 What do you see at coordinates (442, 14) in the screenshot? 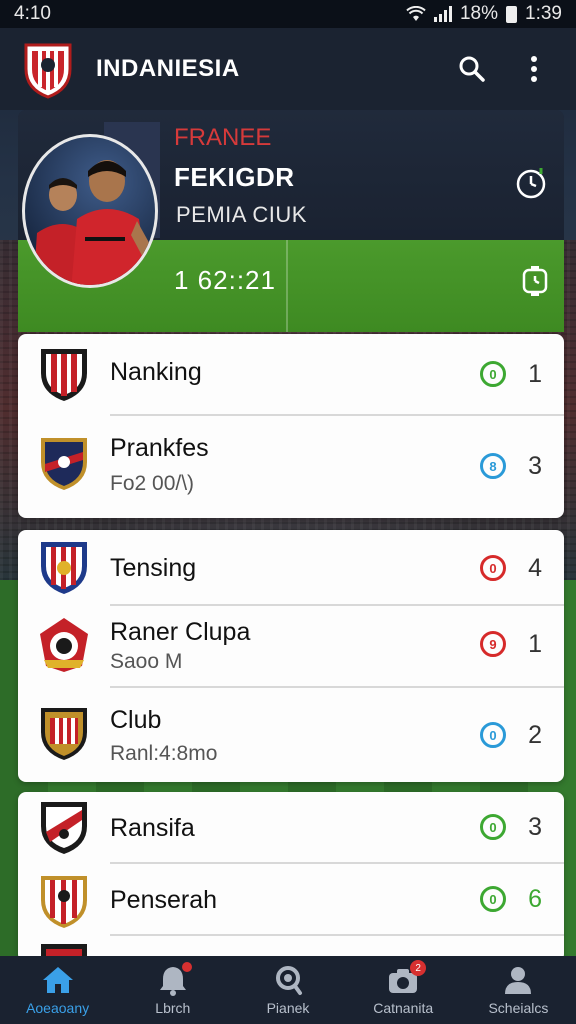
I see `signal-icon` at bounding box center [442, 14].